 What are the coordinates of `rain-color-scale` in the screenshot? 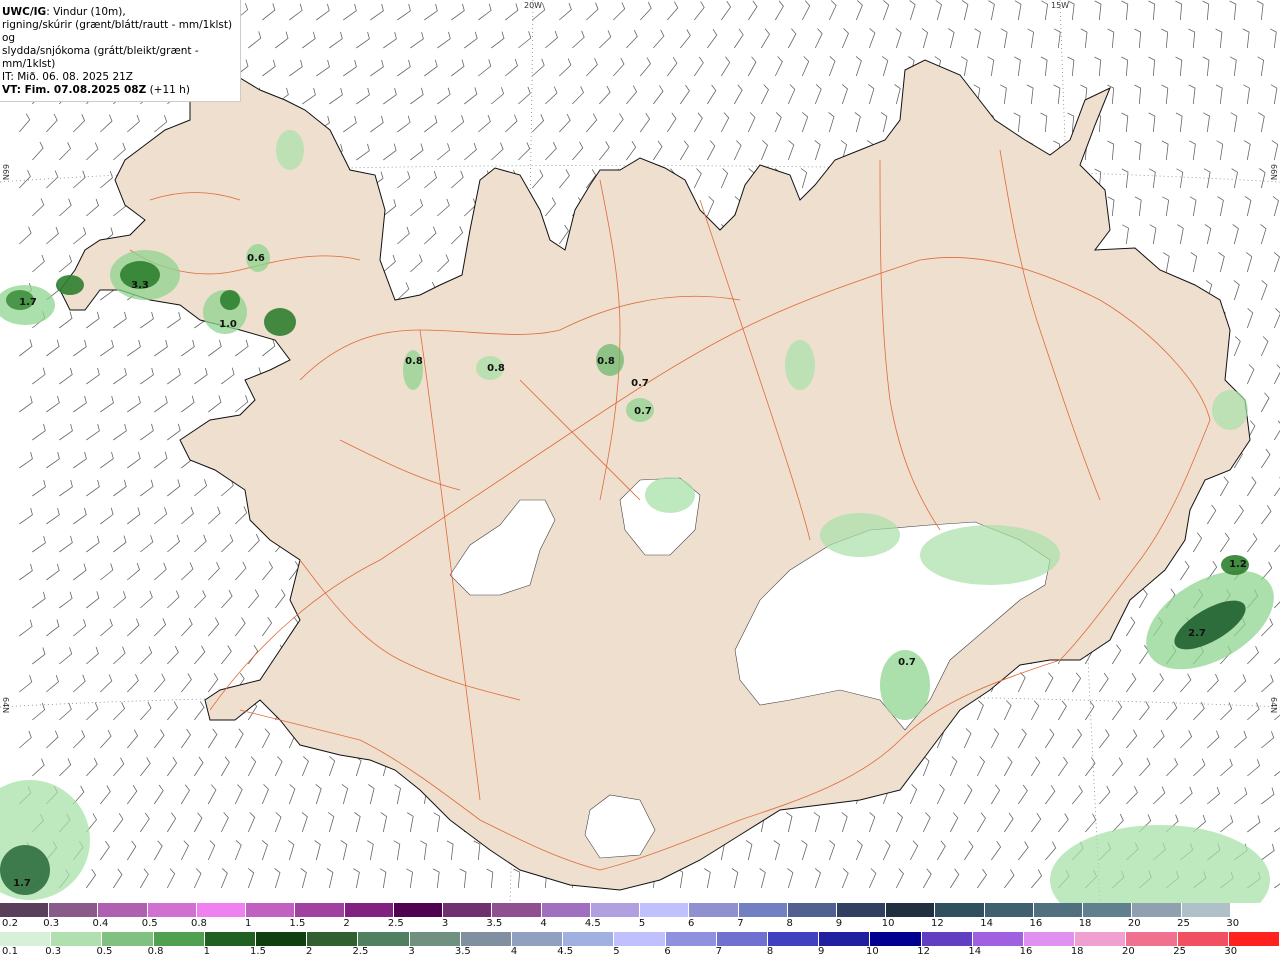 It's located at (640, 939).